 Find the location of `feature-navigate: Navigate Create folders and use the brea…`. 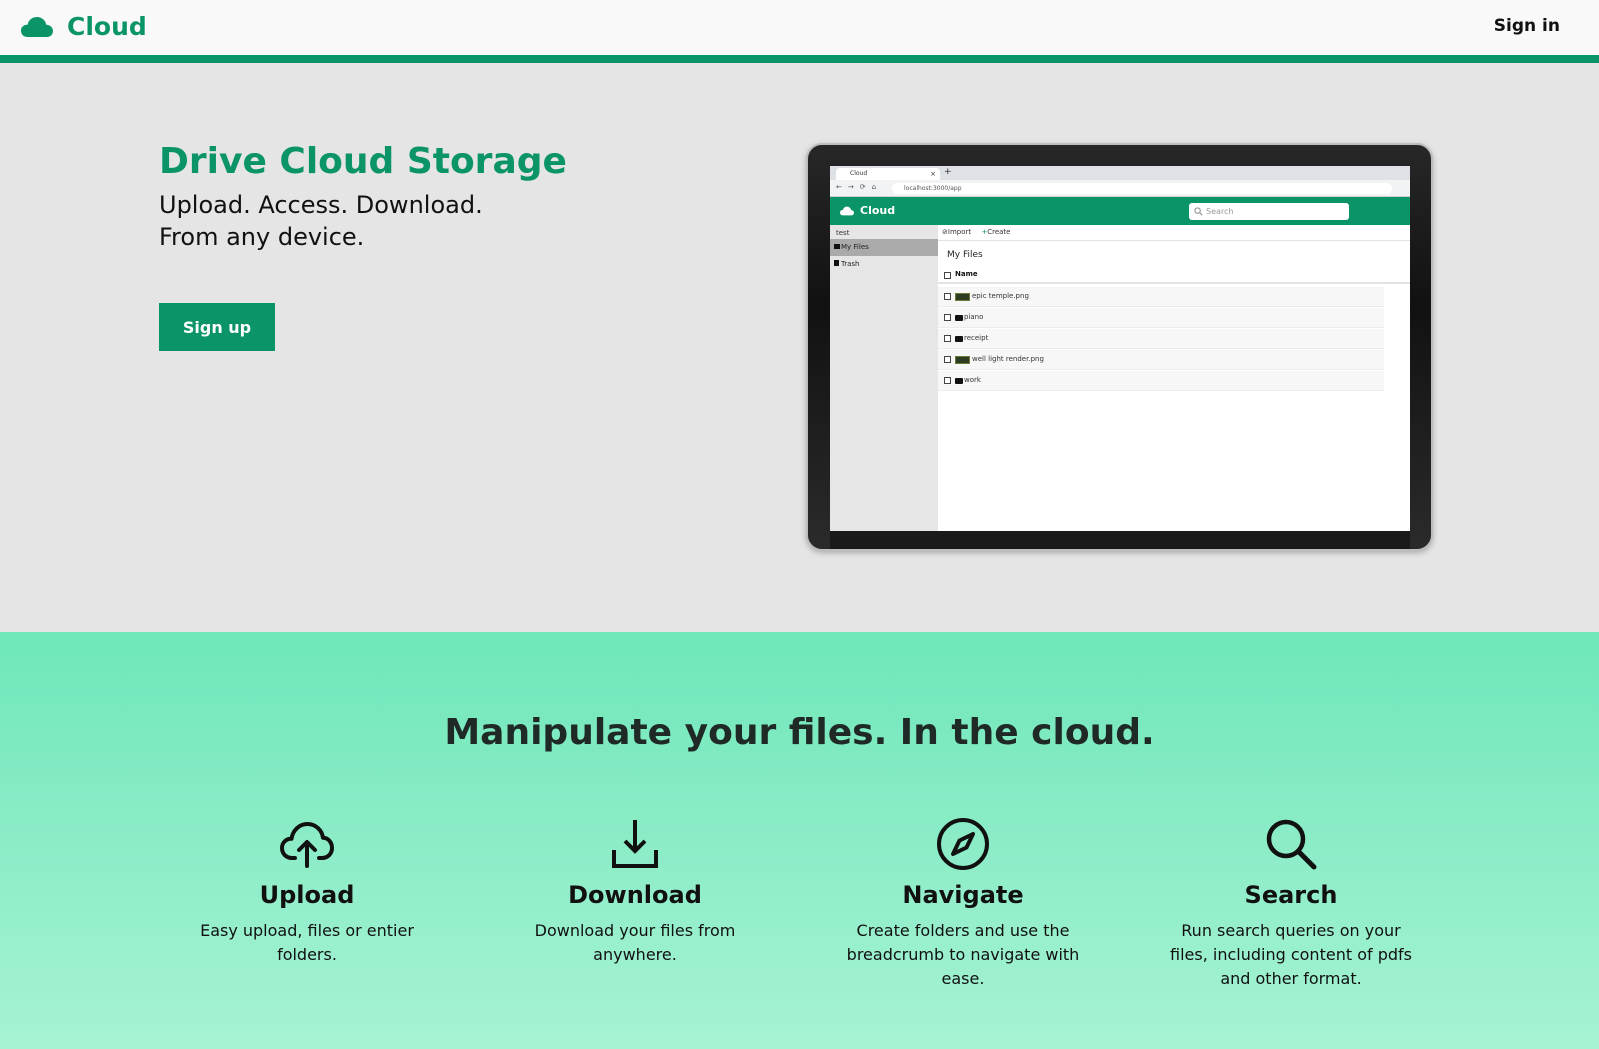

feature-navigate: Navigate Create folders and use the brea… is located at coordinates (963, 903).